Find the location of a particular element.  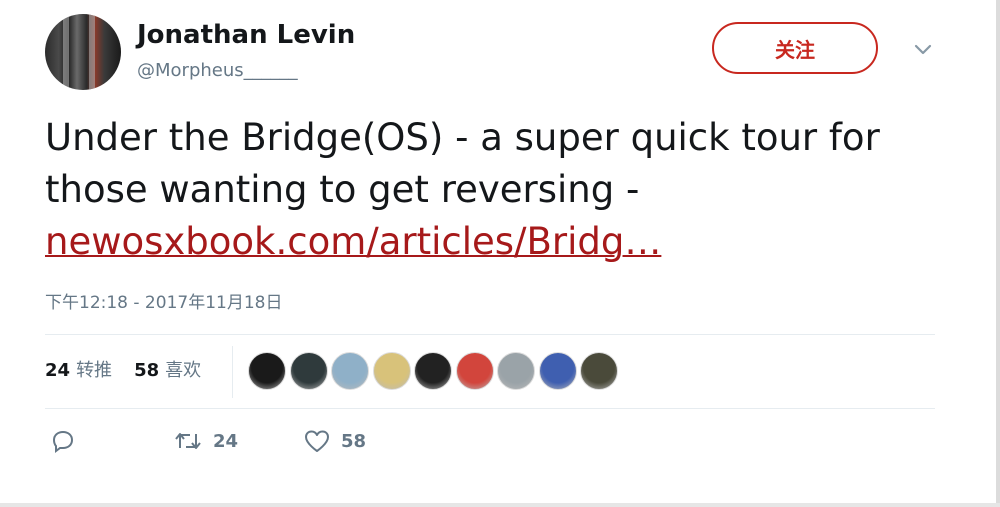

author-avatar is located at coordinates (83, 52).